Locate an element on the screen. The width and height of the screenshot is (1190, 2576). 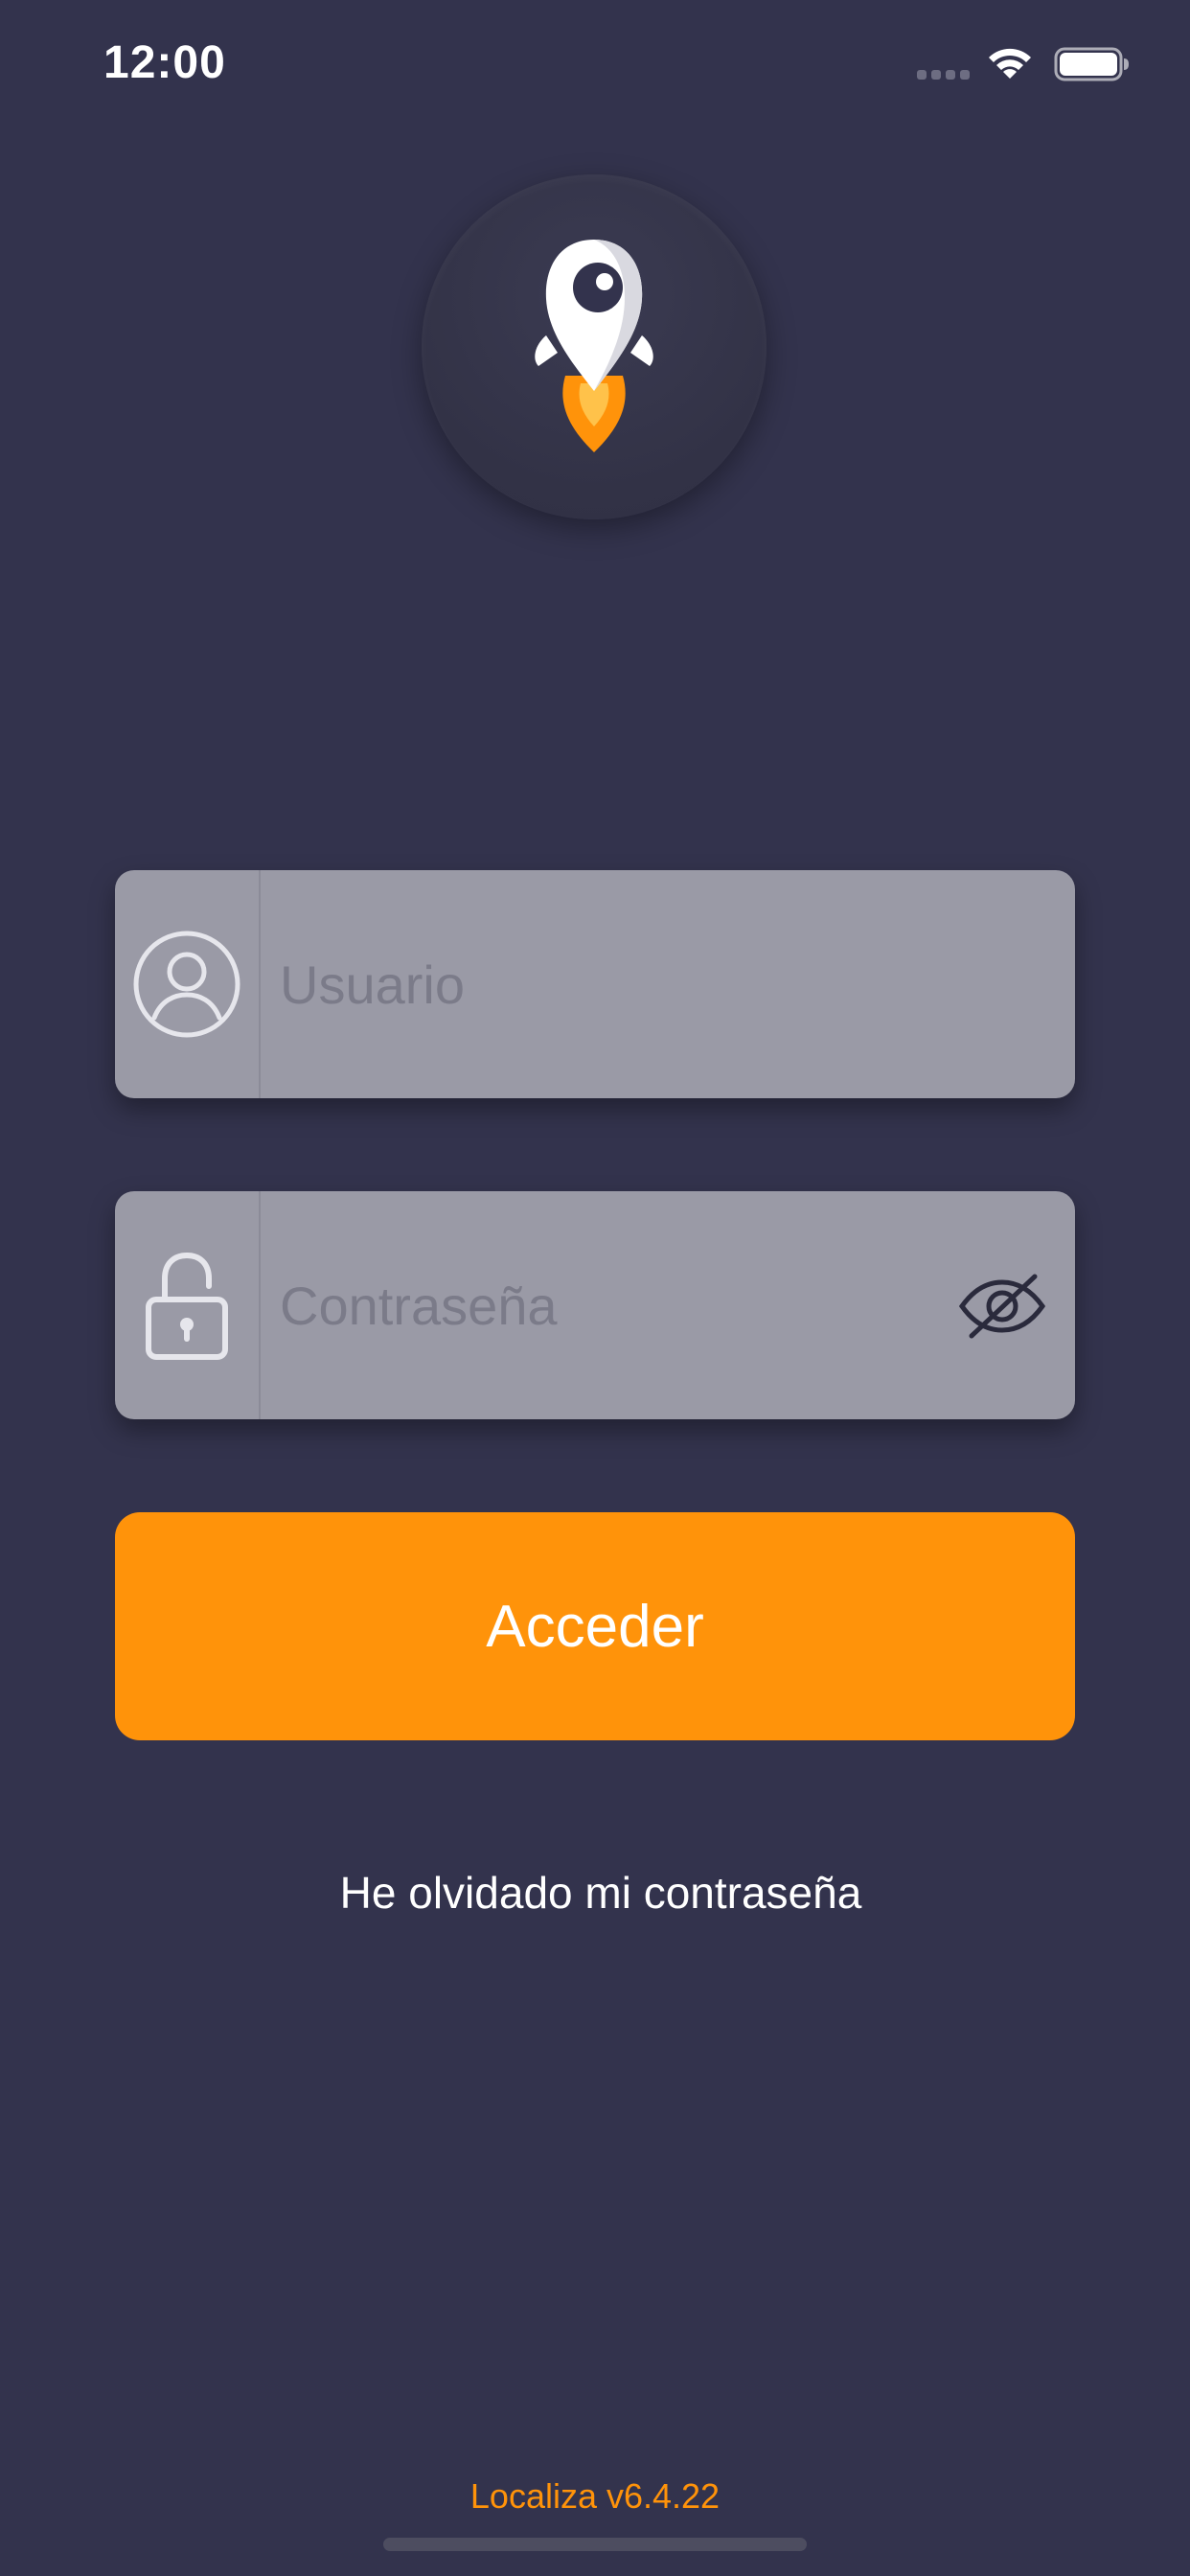
username-input is located at coordinates (644, 984).